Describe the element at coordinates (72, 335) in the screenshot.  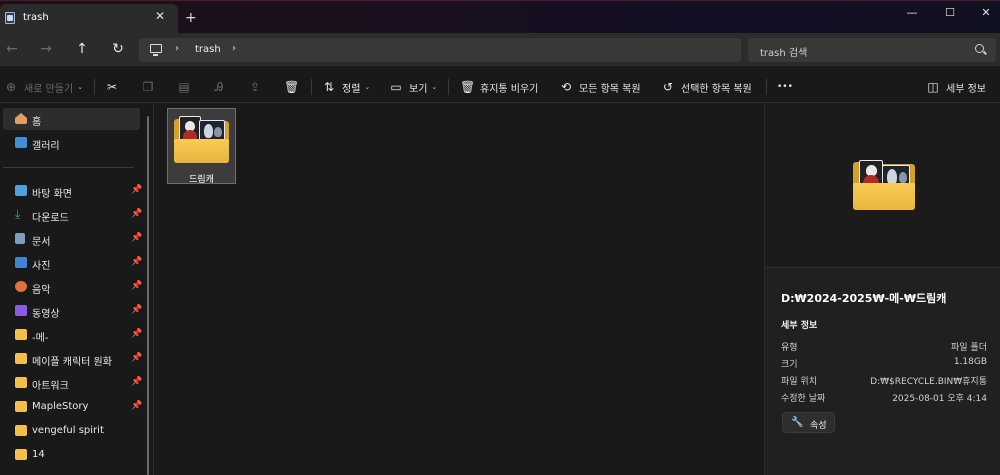
I see `sidebar-item-folder: -메- 📌` at that location.